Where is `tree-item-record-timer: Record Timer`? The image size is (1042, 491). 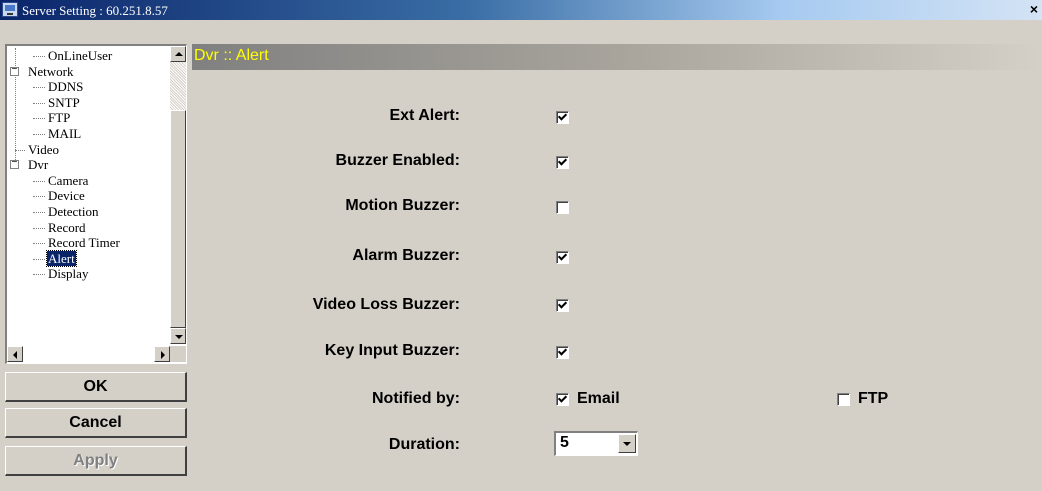 tree-item-record-timer: Record Timer is located at coordinates (87, 243).